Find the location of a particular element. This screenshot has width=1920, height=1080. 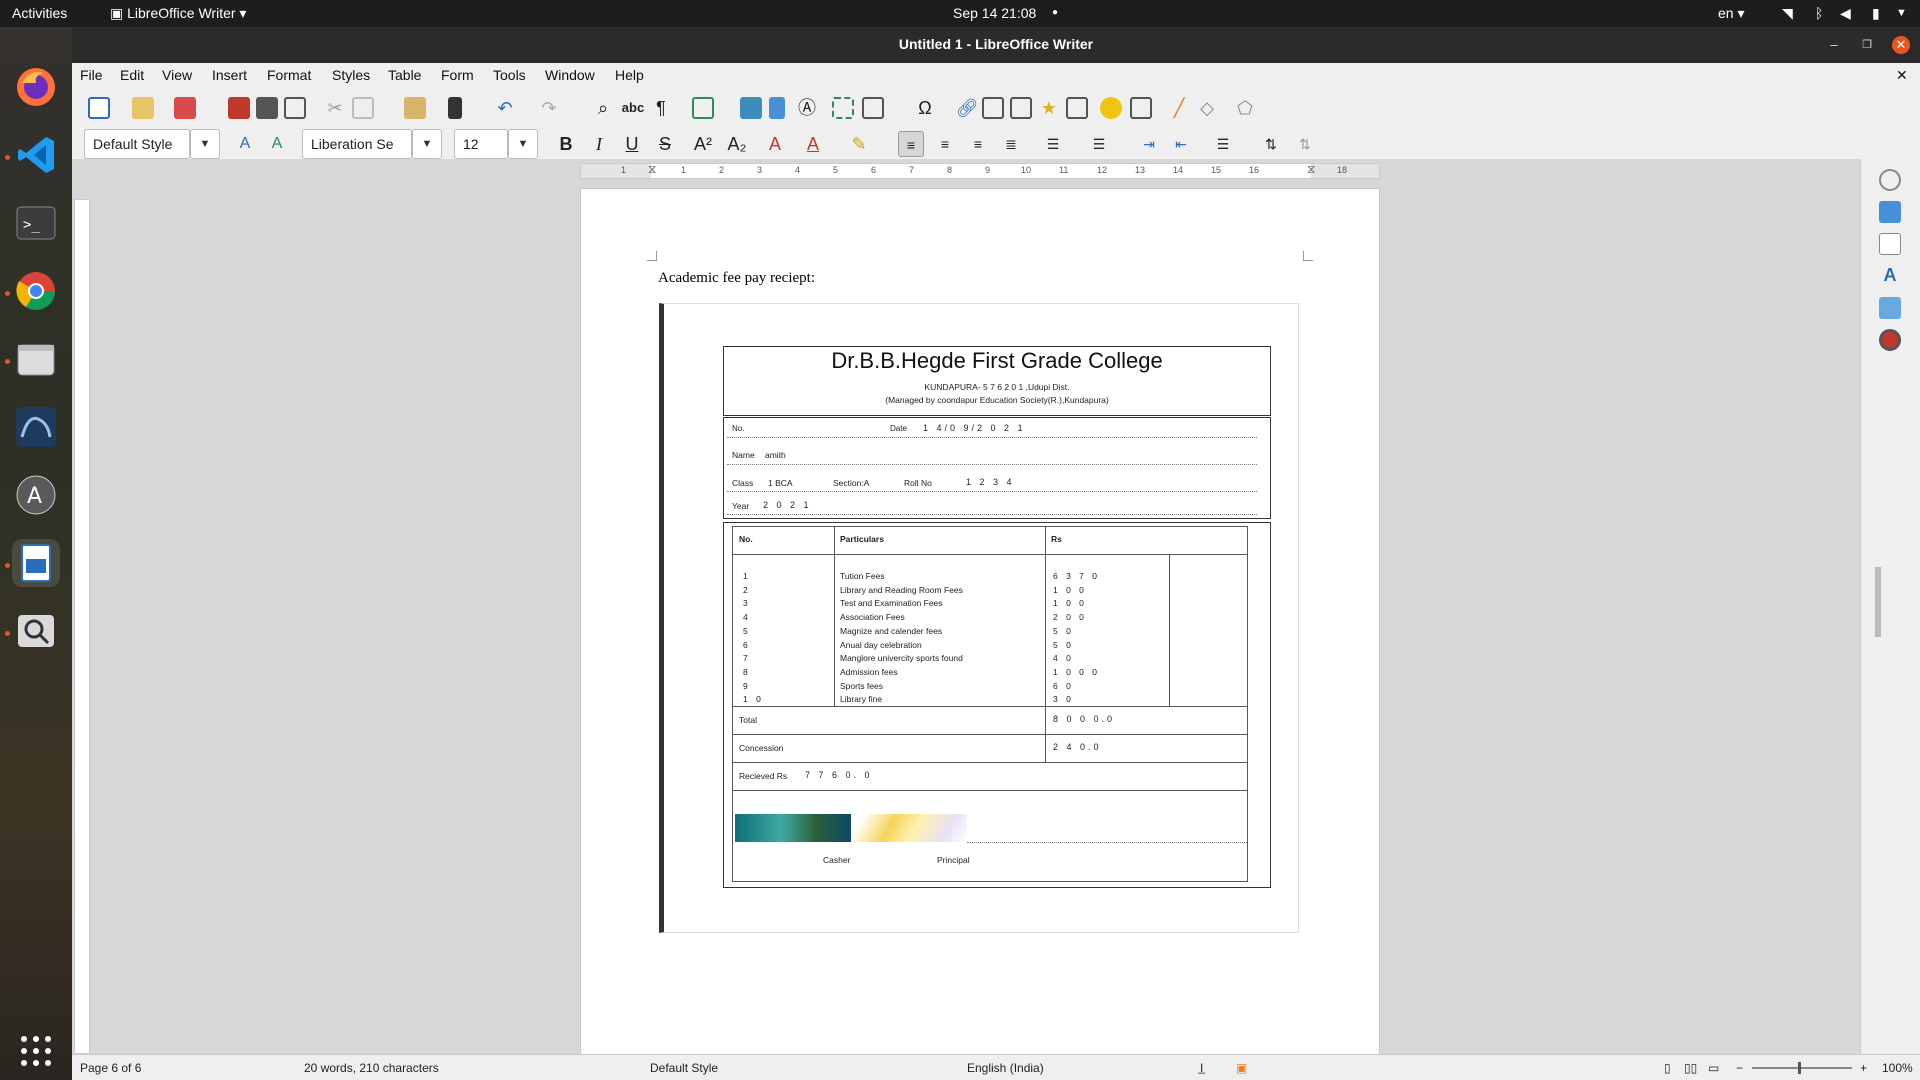

insert-field-icon is located at coordinates (873, 108).